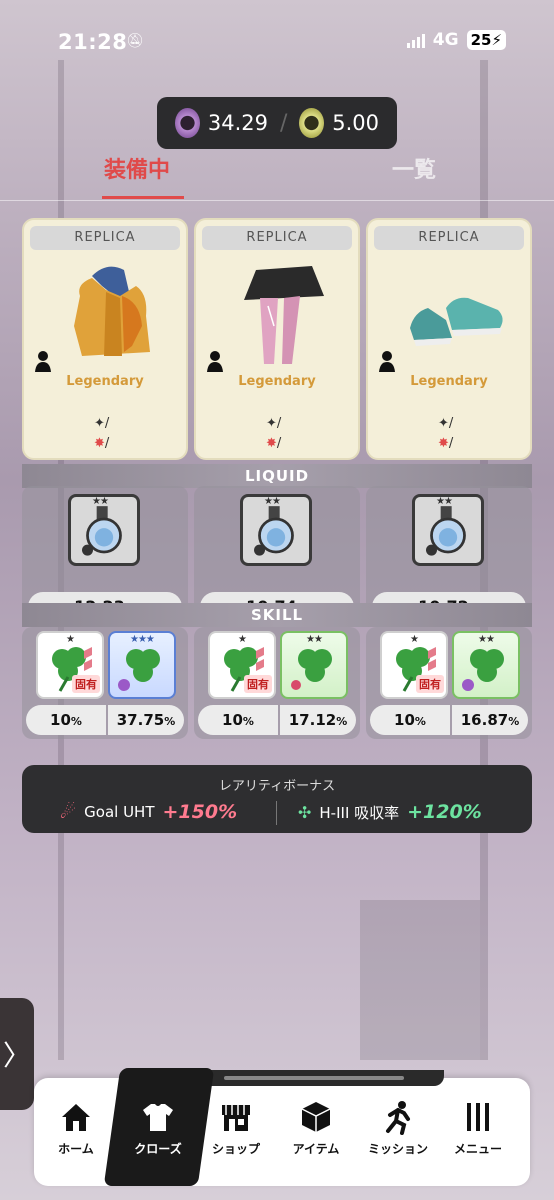 This screenshot has height=1200, width=554. What do you see at coordinates (456, 321) in the screenshot?
I see `sneakers-icon` at bounding box center [456, 321].